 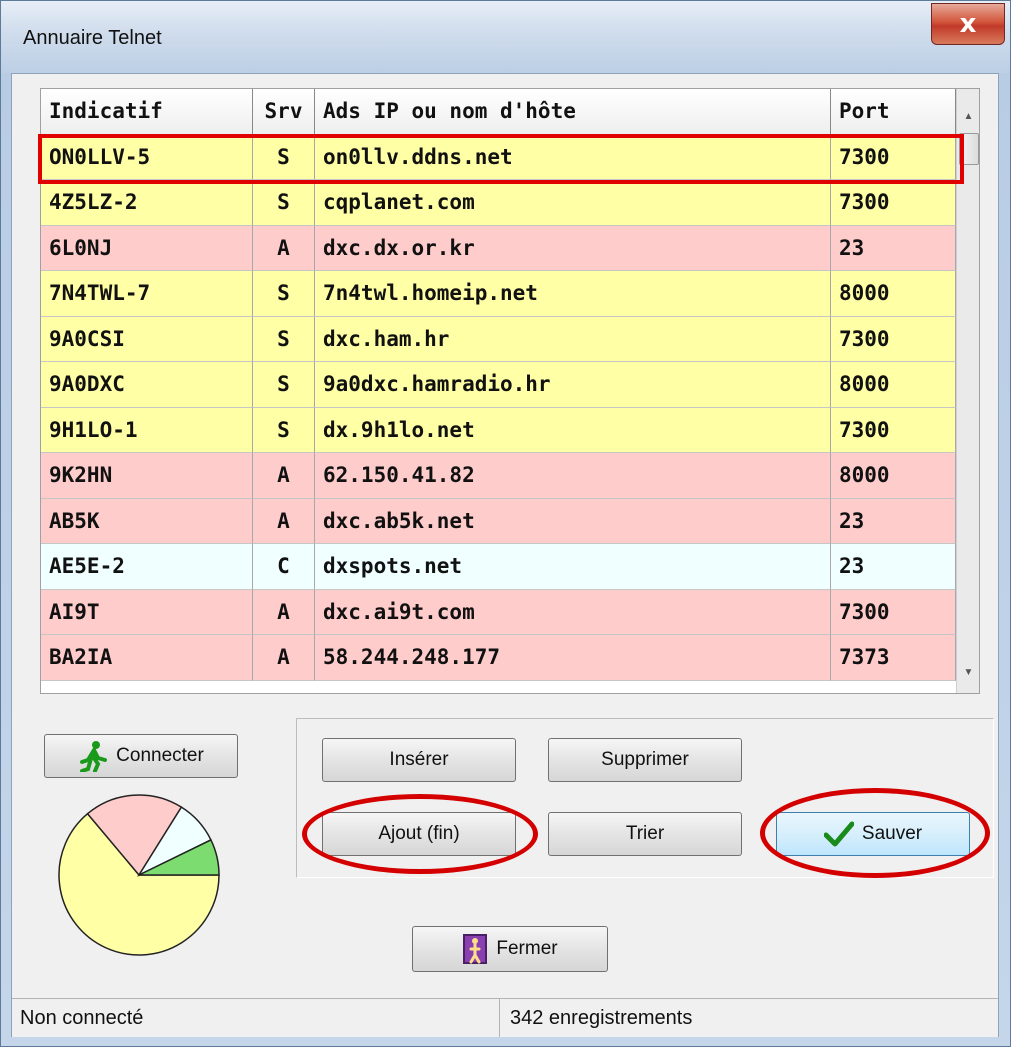 What do you see at coordinates (147, 476) in the screenshot?
I see `cell-callsign: 9K2HN` at bounding box center [147, 476].